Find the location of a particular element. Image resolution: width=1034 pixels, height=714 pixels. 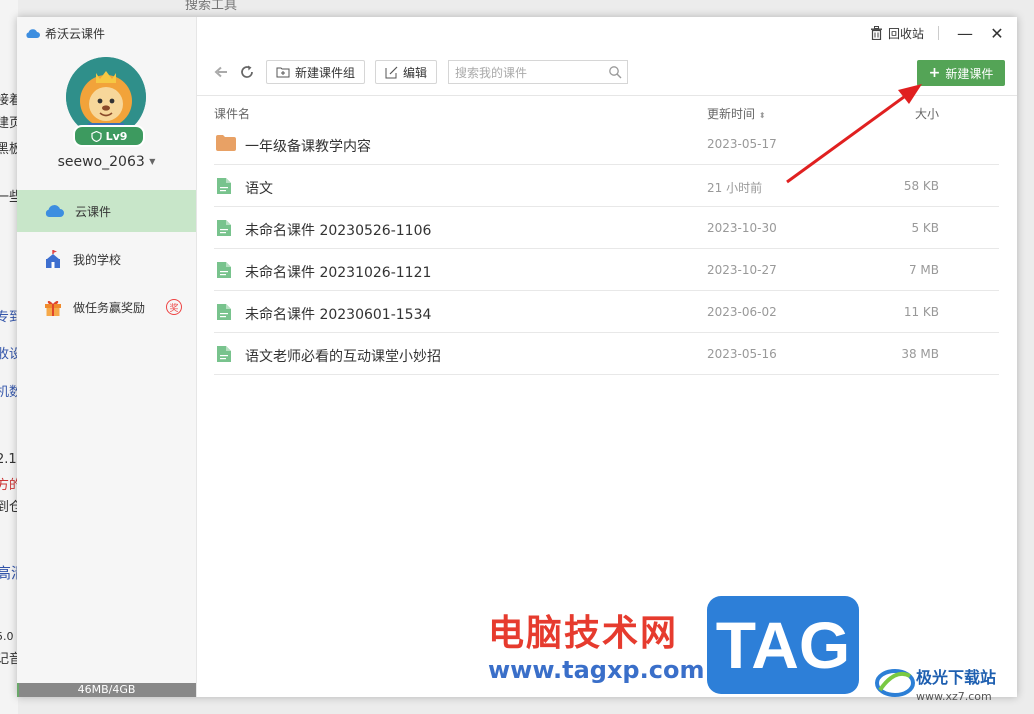

watermark-cn: 电脑技术网 is located at coordinates (583, 633).